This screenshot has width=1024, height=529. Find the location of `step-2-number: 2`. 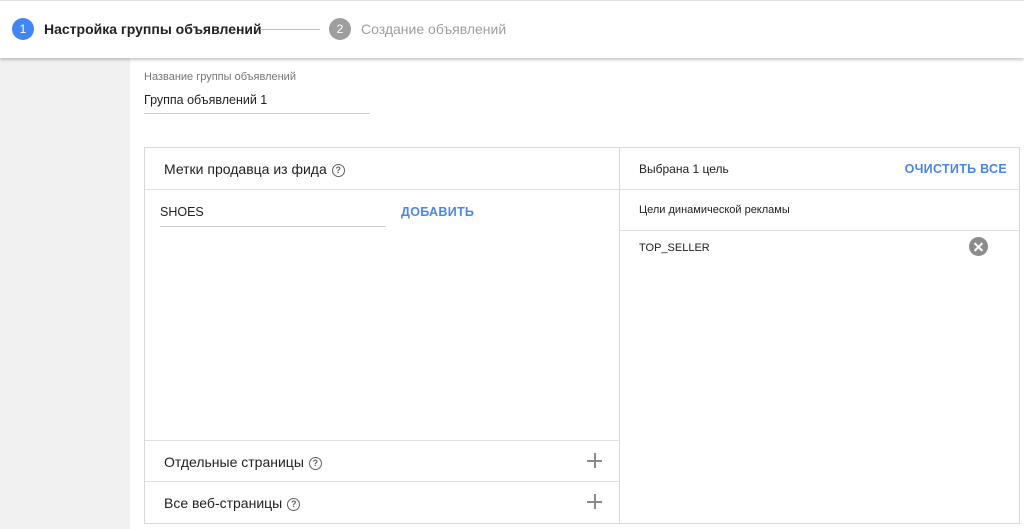

step-2-number: 2 is located at coordinates (340, 29).